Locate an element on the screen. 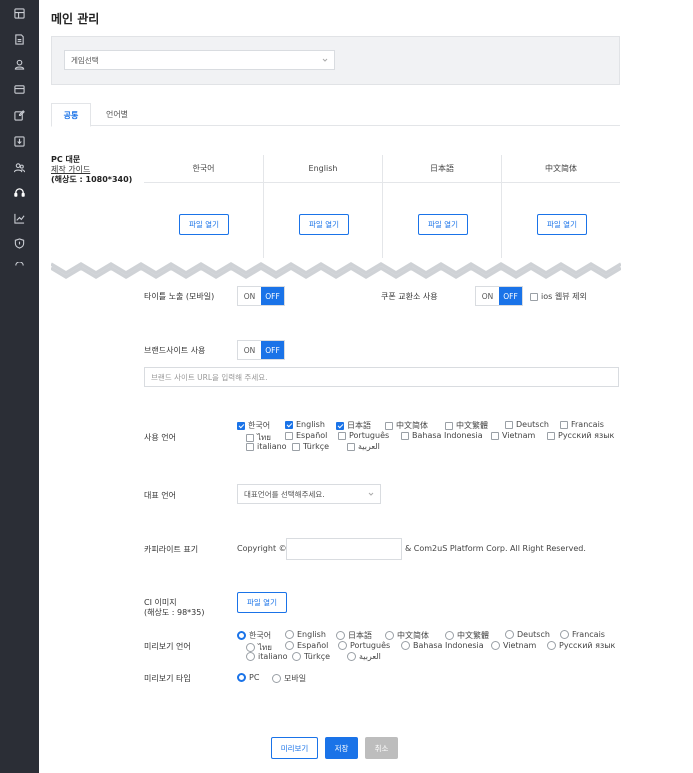 Image resolution: width=693 pixels, height=773 pixels. user-icon is located at coordinates (19, 64).